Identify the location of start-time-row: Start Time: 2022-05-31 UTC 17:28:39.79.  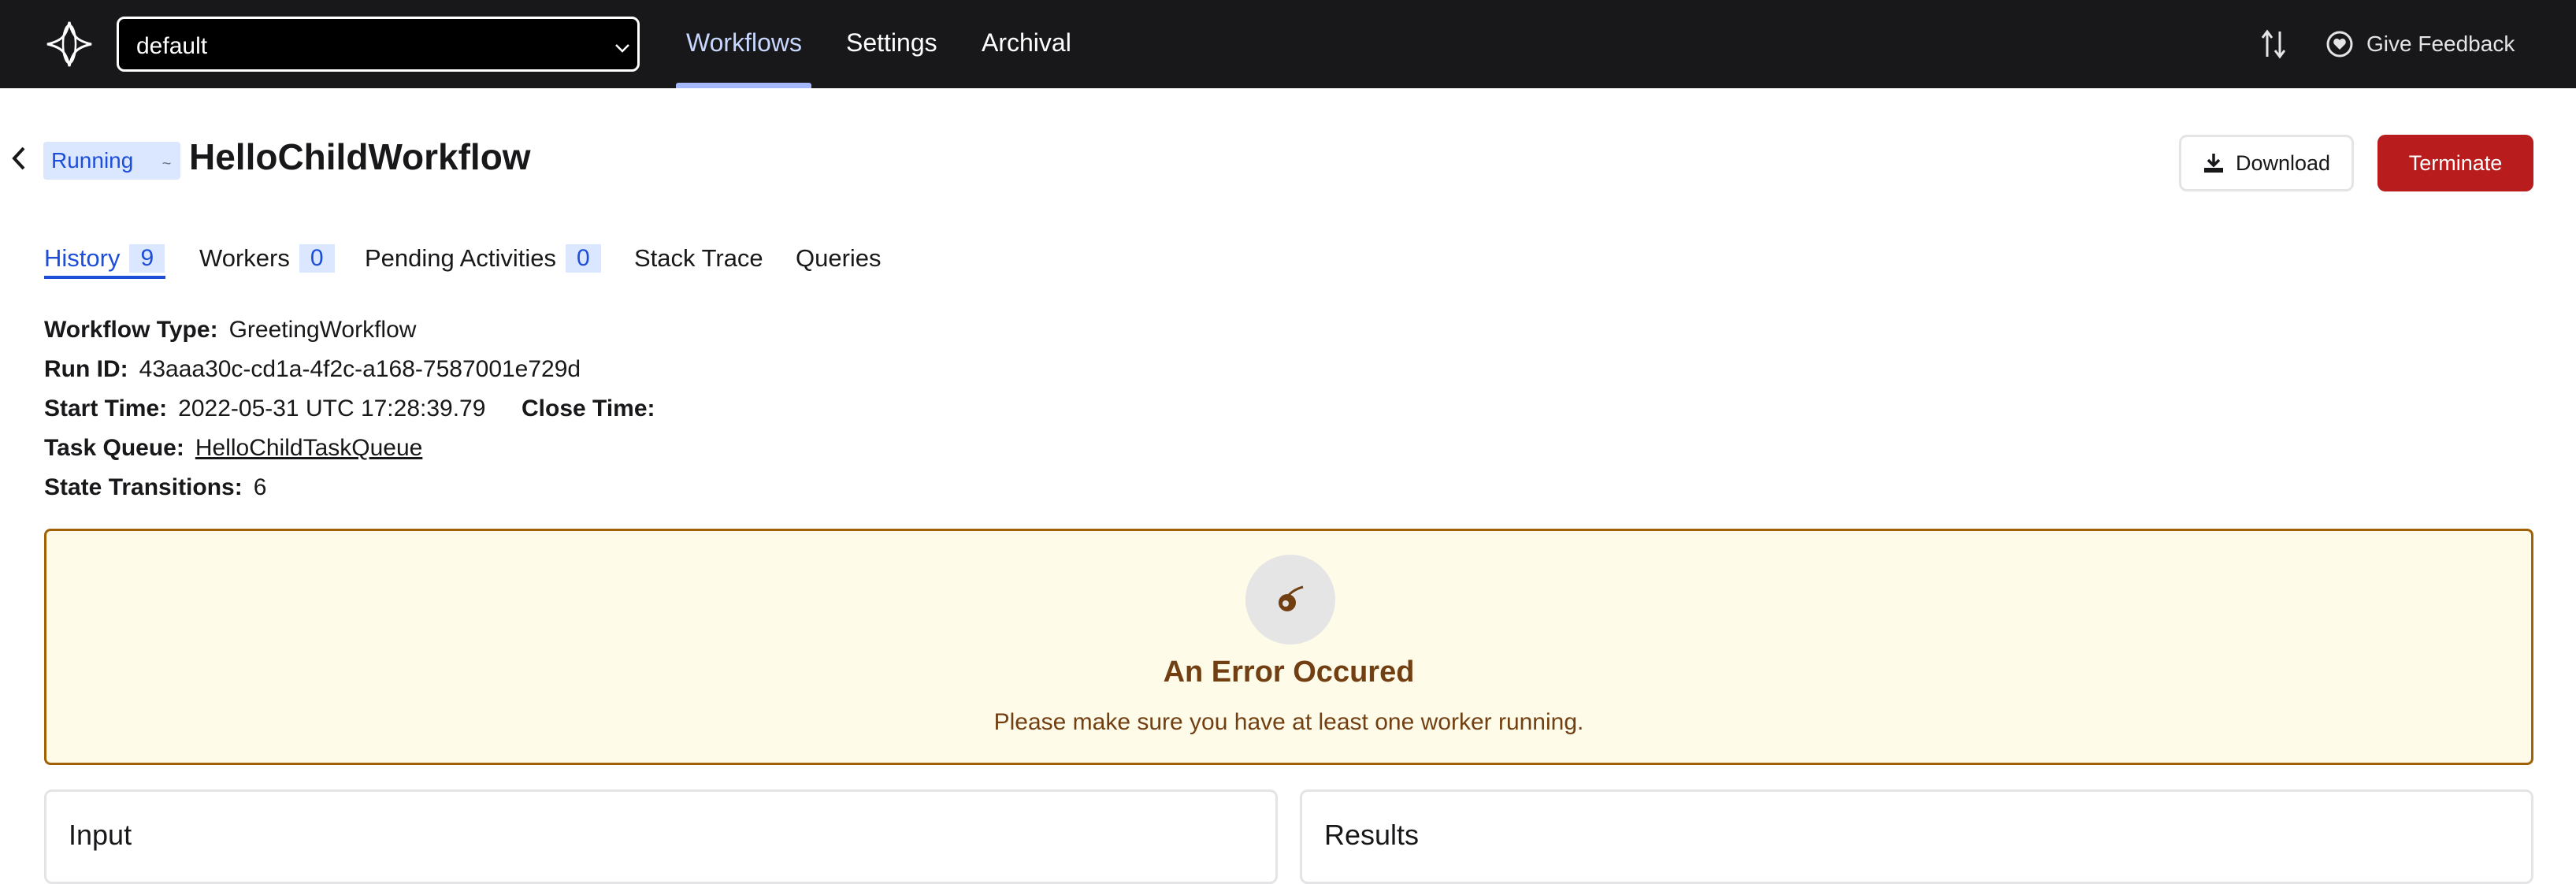
(264, 409).